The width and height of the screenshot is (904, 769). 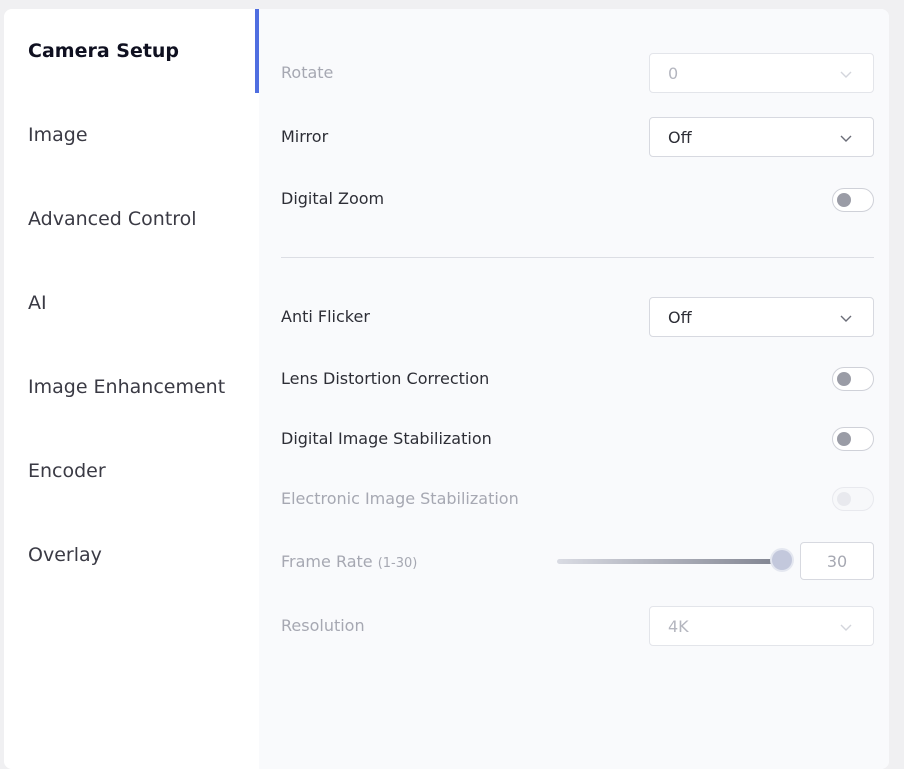 I want to click on sidebar-item-label: Camera Setup, so click(x=104, y=51).